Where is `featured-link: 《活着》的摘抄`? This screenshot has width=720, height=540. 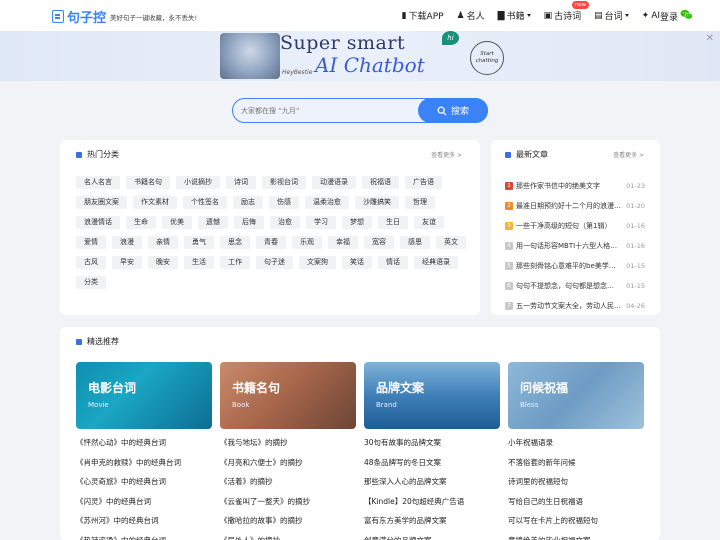 featured-link: 《活着》的摘抄 is located at coordinates (288, 486).